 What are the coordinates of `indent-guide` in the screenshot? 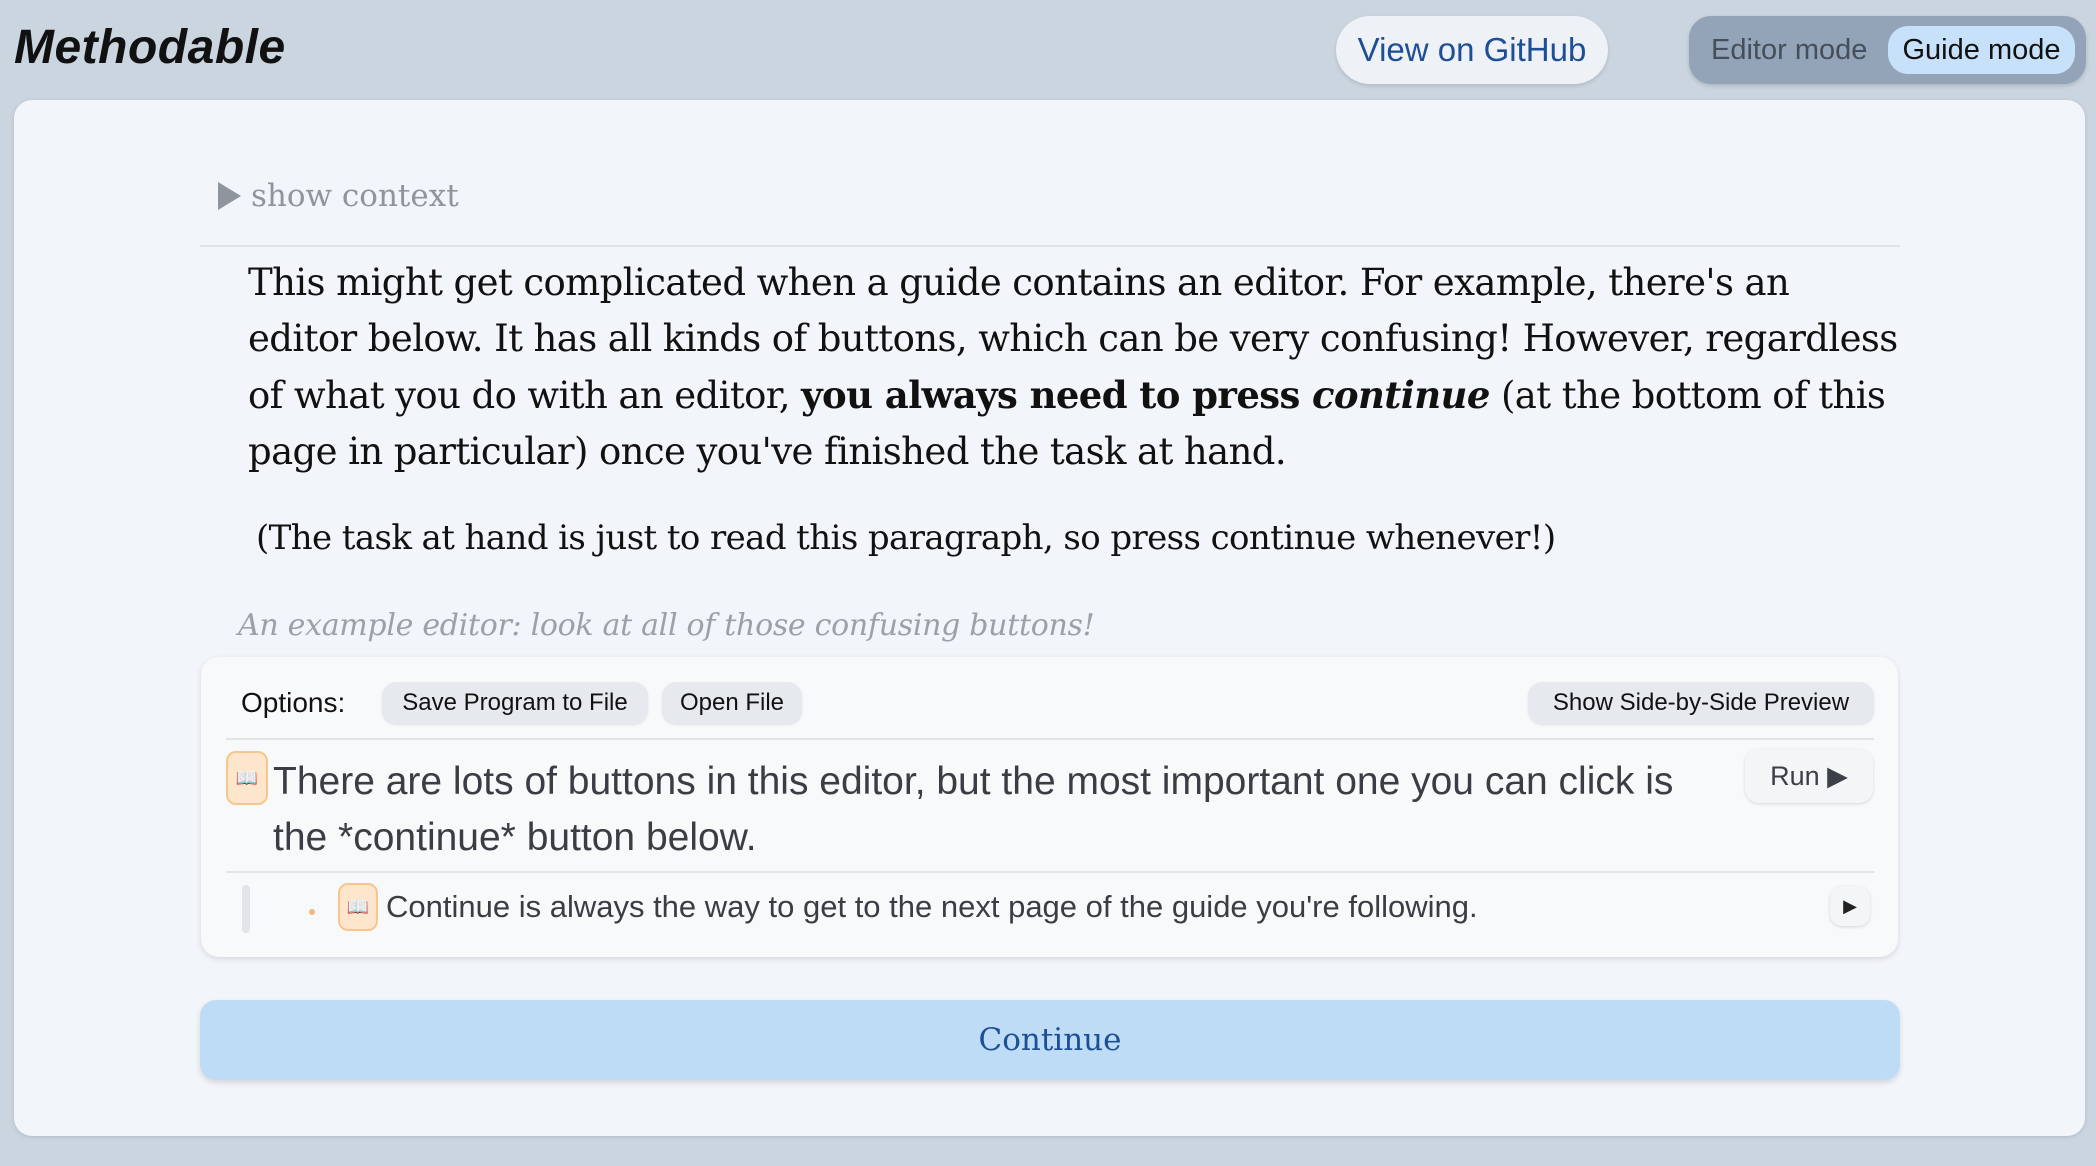 It's located at (246, 909).